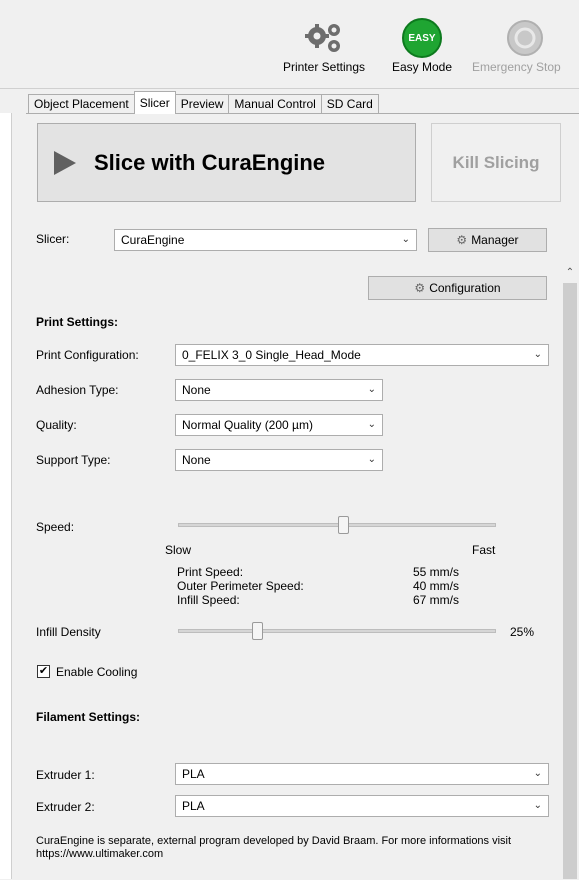 This screenshot has width=579, height=880. I want to click on printer-settings-label: Printer Settings, so click(324, 67).